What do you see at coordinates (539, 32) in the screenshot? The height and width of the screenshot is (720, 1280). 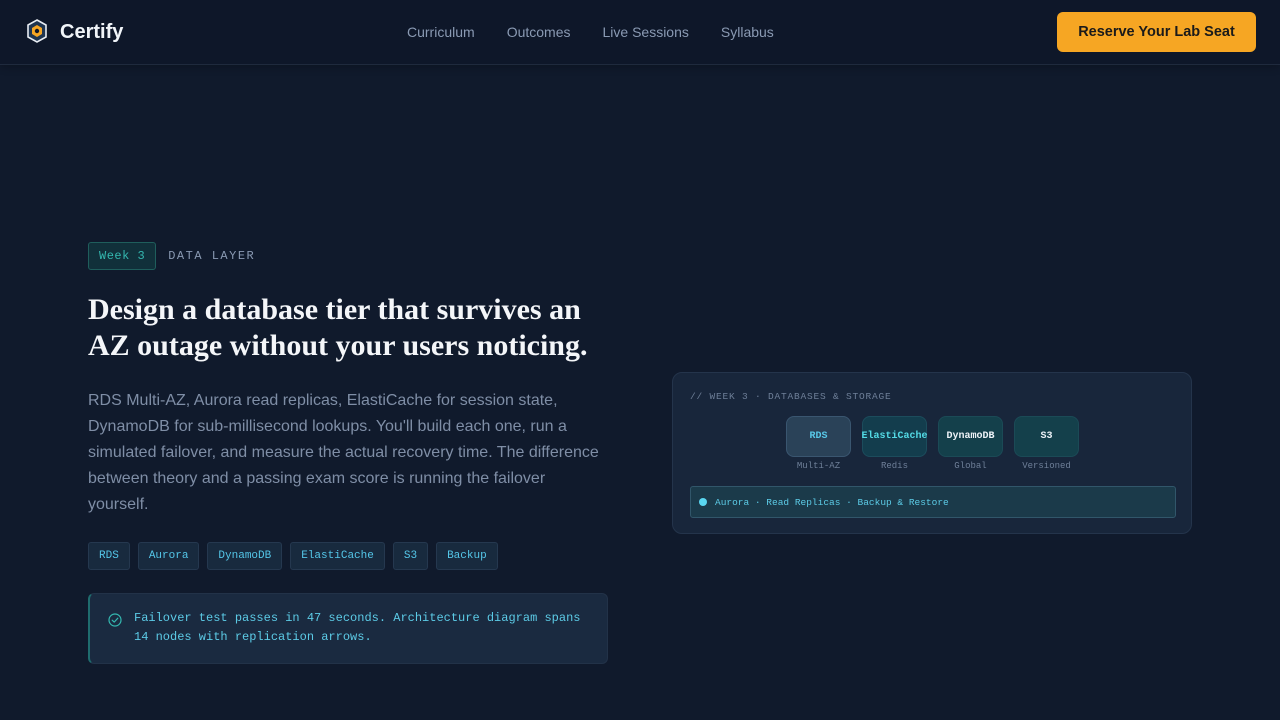 I see `nav-outcomes: Outcomes` at bounding box center [539, 32].